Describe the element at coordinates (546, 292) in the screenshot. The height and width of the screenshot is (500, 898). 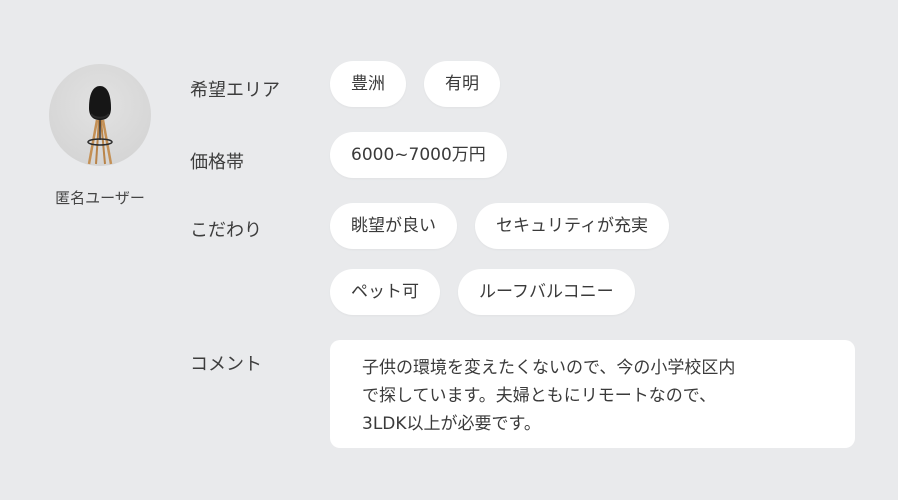
I see `priority-chip: ルーフバルコニー` at that location.